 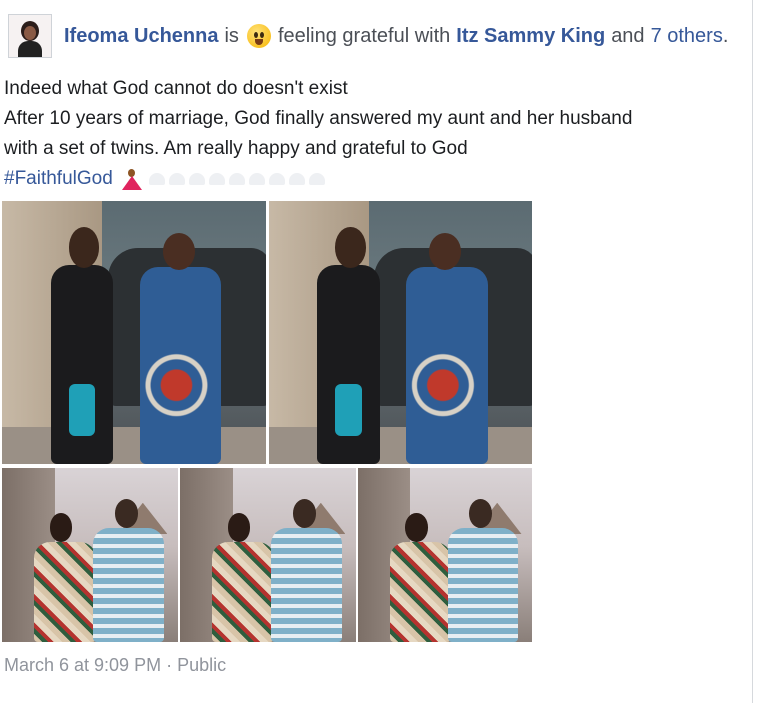 I want to click on faded-emoji-row, so click(x=236, y=179).